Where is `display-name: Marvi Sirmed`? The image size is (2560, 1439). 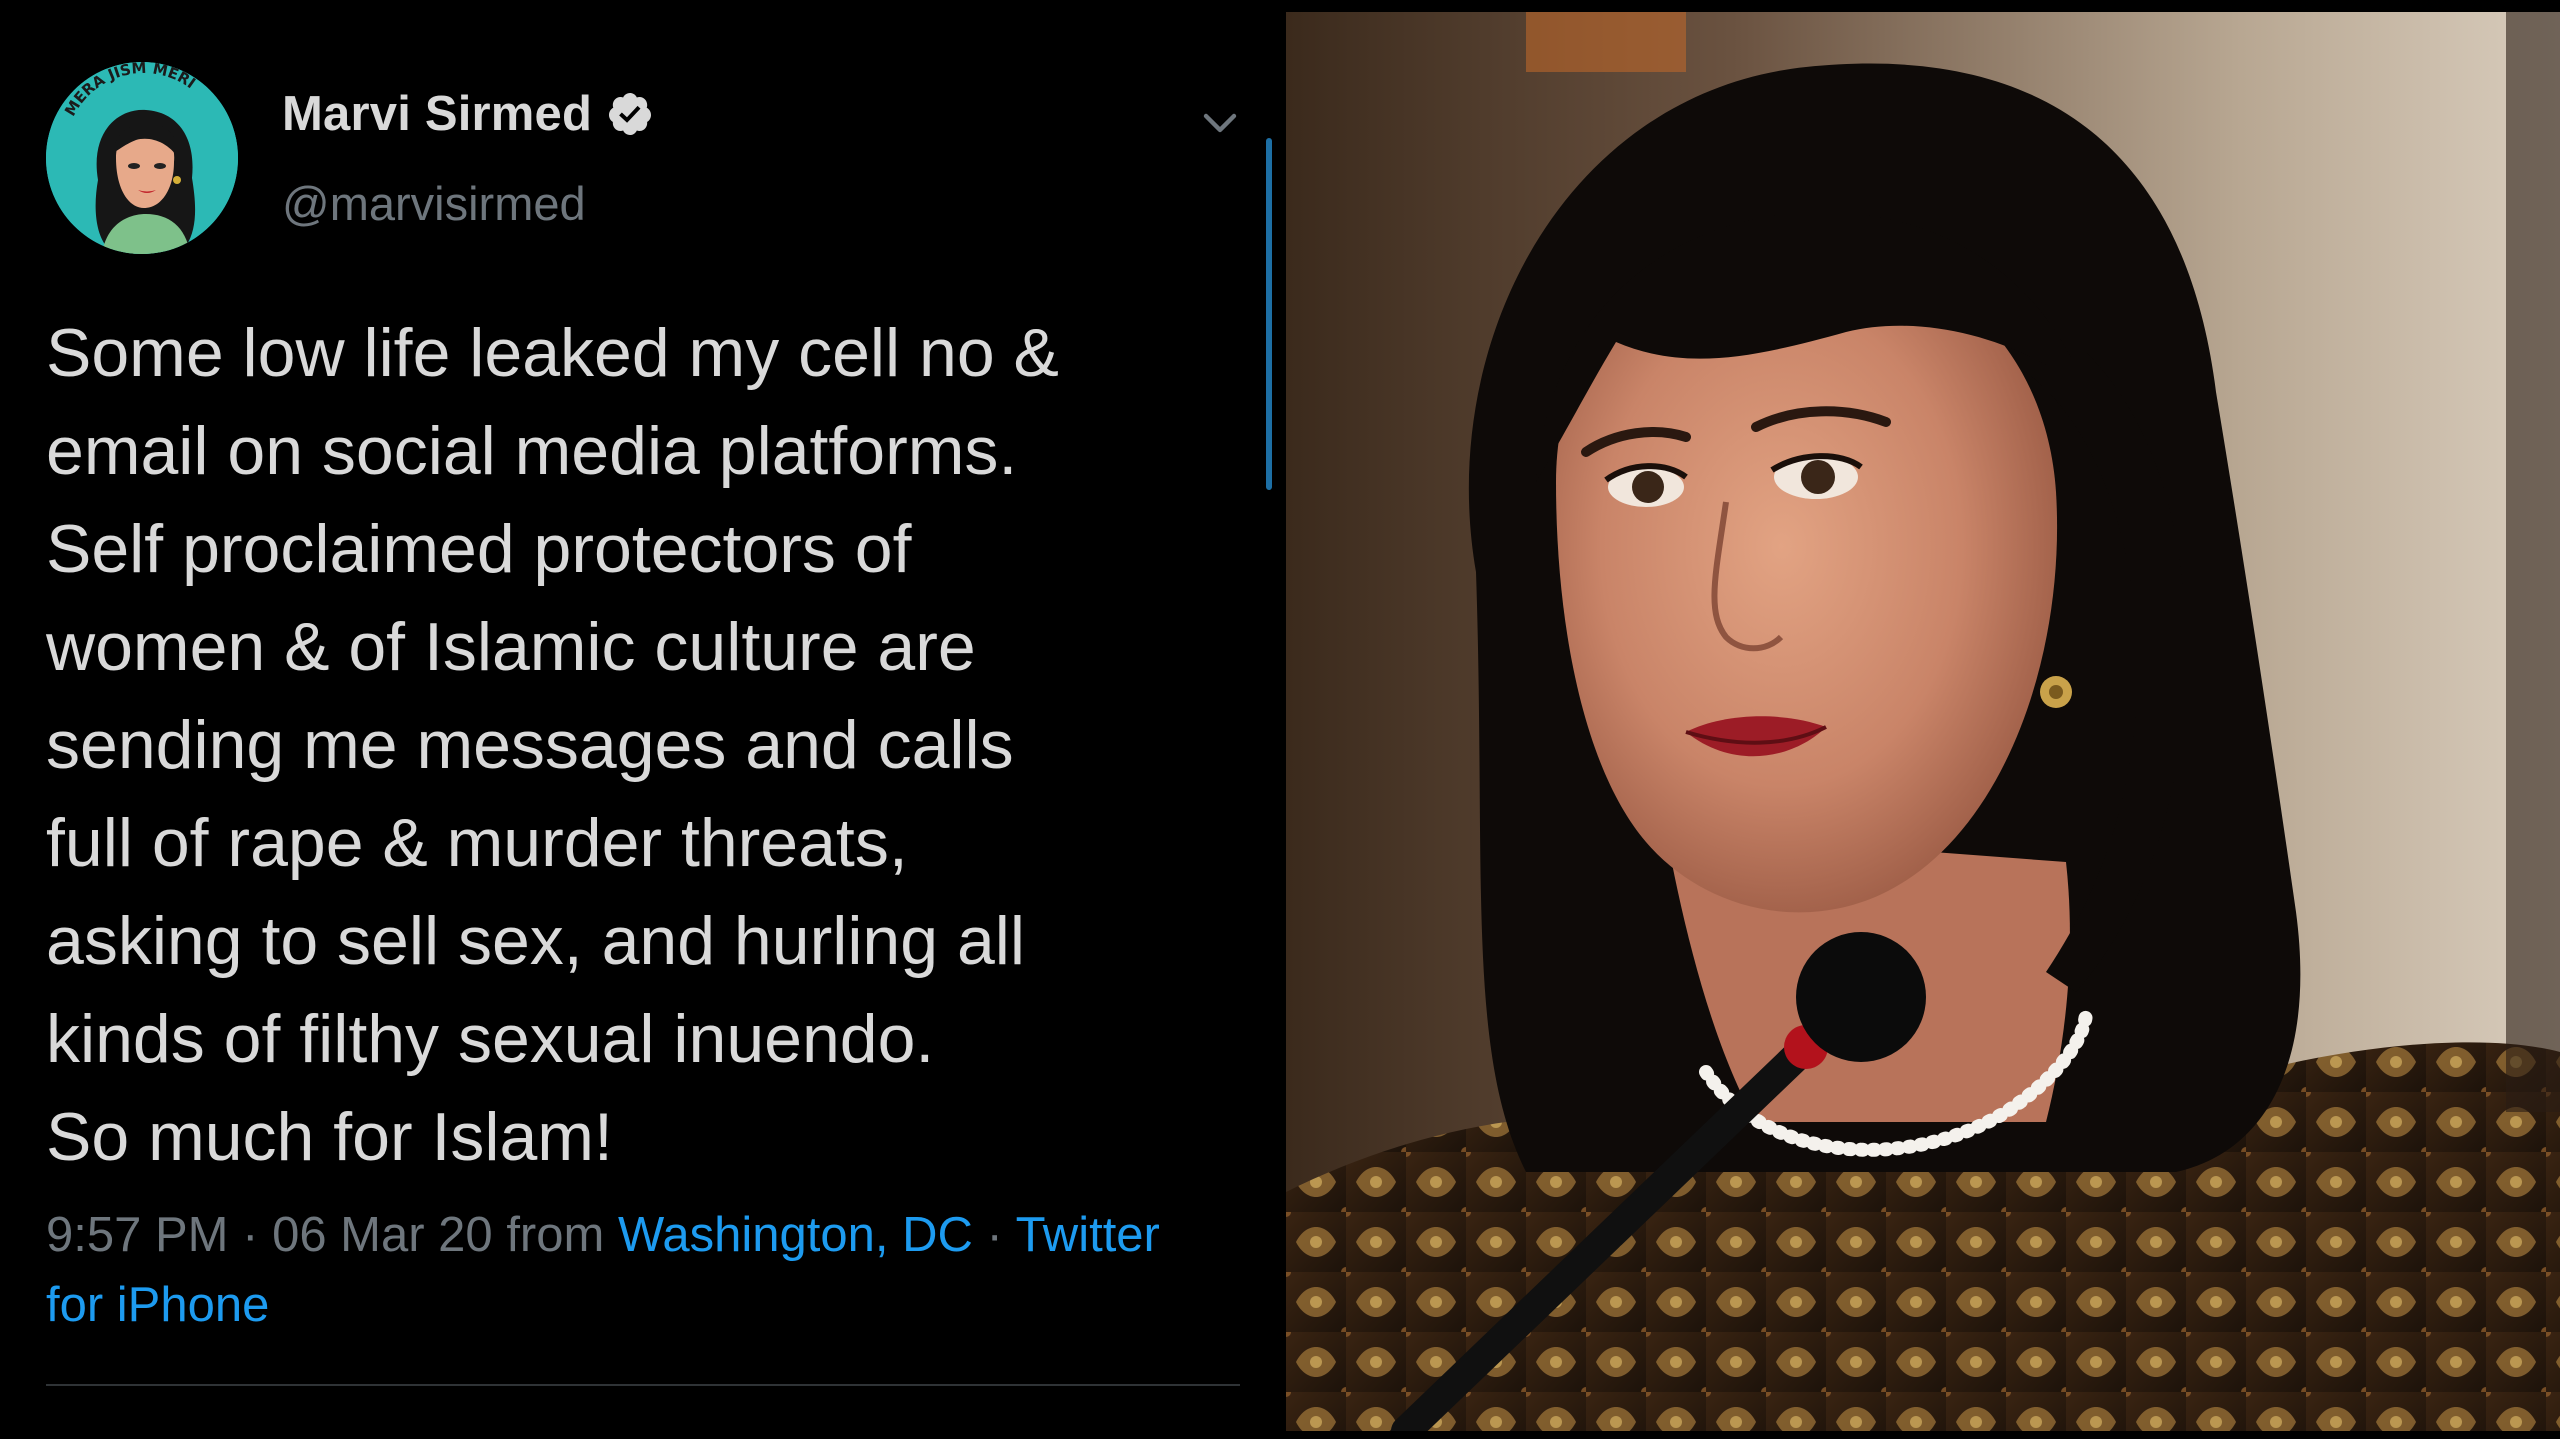
display-name: Marvi Sirmed is located at coordinates (437, 114).